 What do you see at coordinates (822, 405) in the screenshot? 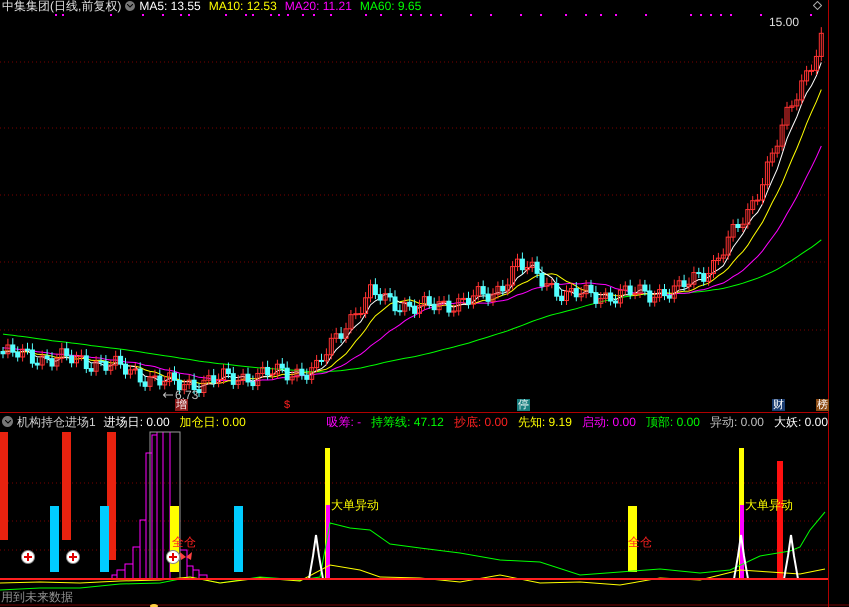
I see `event-marker: 榜` at bounding box center [822, 405].